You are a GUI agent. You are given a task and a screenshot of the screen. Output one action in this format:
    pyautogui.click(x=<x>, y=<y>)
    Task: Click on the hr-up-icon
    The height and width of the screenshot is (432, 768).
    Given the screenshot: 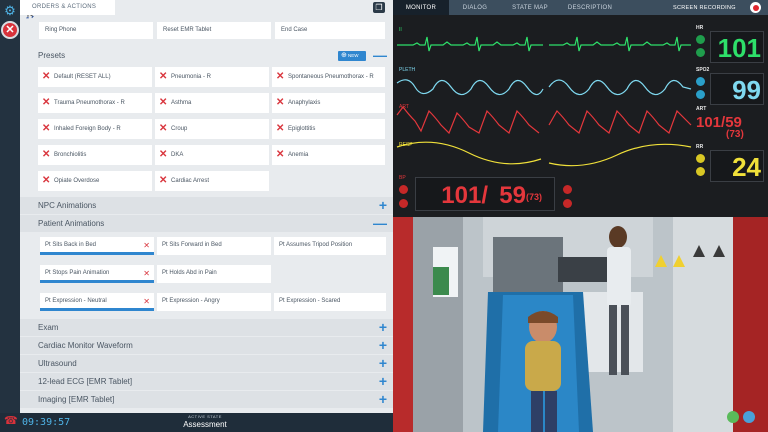 What is the action you would take?
    pyautogui.click(x=700, y=39)
    